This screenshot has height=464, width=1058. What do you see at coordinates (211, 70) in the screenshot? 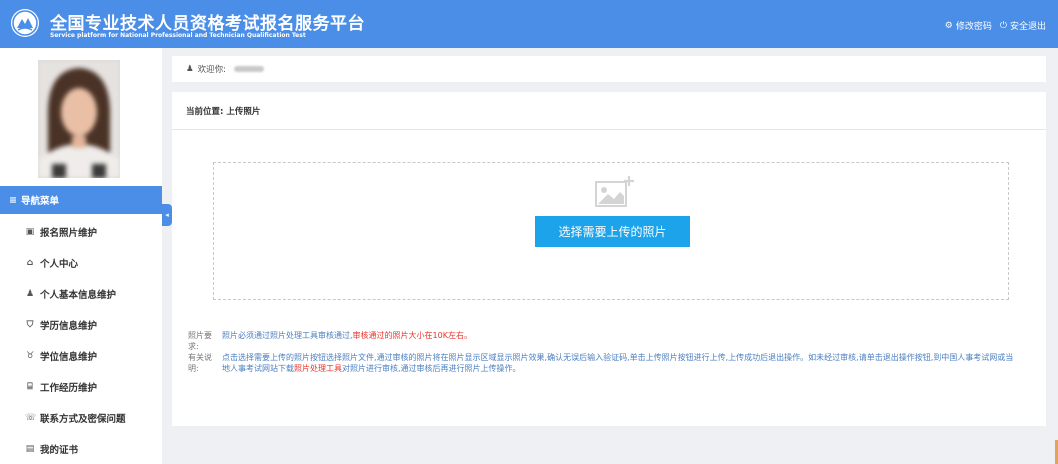
I see `welcome-label: 欢迎你:` at bounding box center [211, 70].